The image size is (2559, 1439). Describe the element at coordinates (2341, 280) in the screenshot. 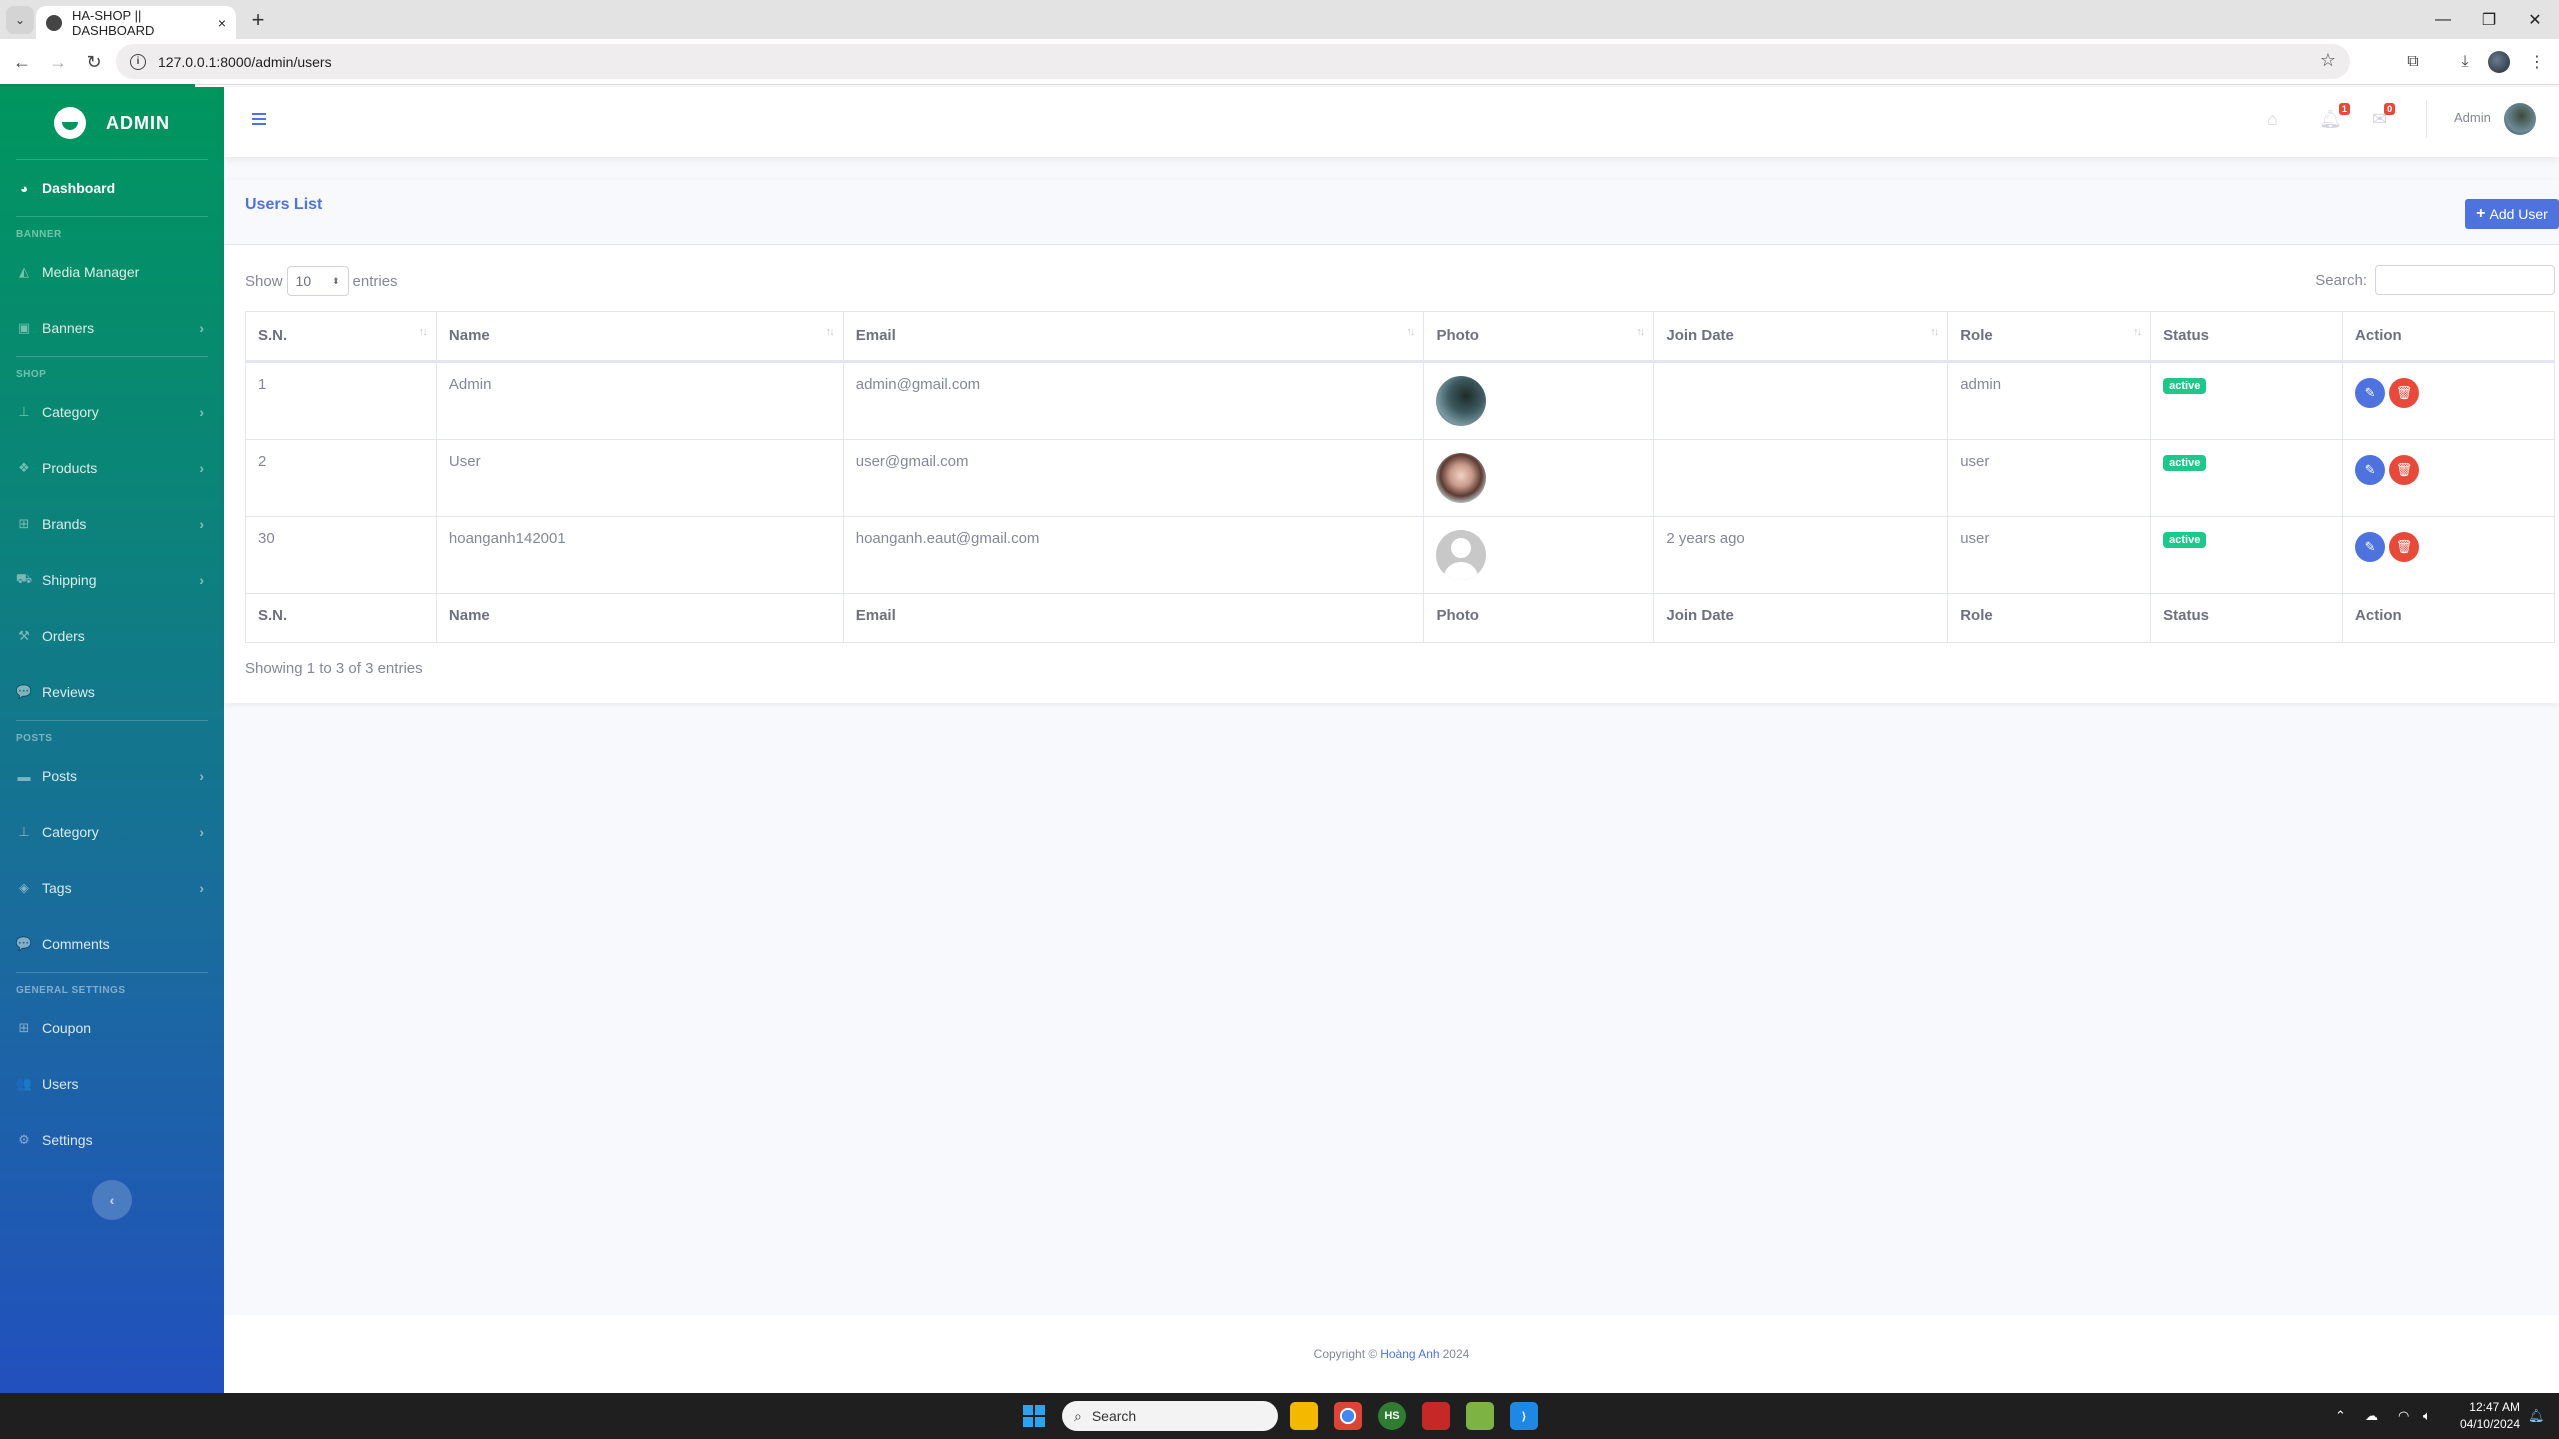

I see `search-label: Search:` at that location.